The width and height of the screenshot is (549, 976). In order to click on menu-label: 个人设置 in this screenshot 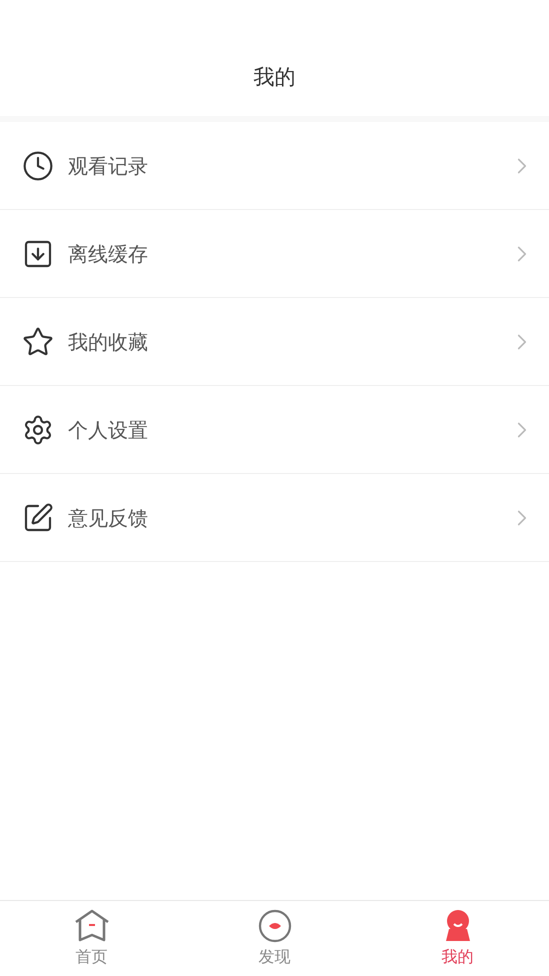, I will do `click(108, 430)`.